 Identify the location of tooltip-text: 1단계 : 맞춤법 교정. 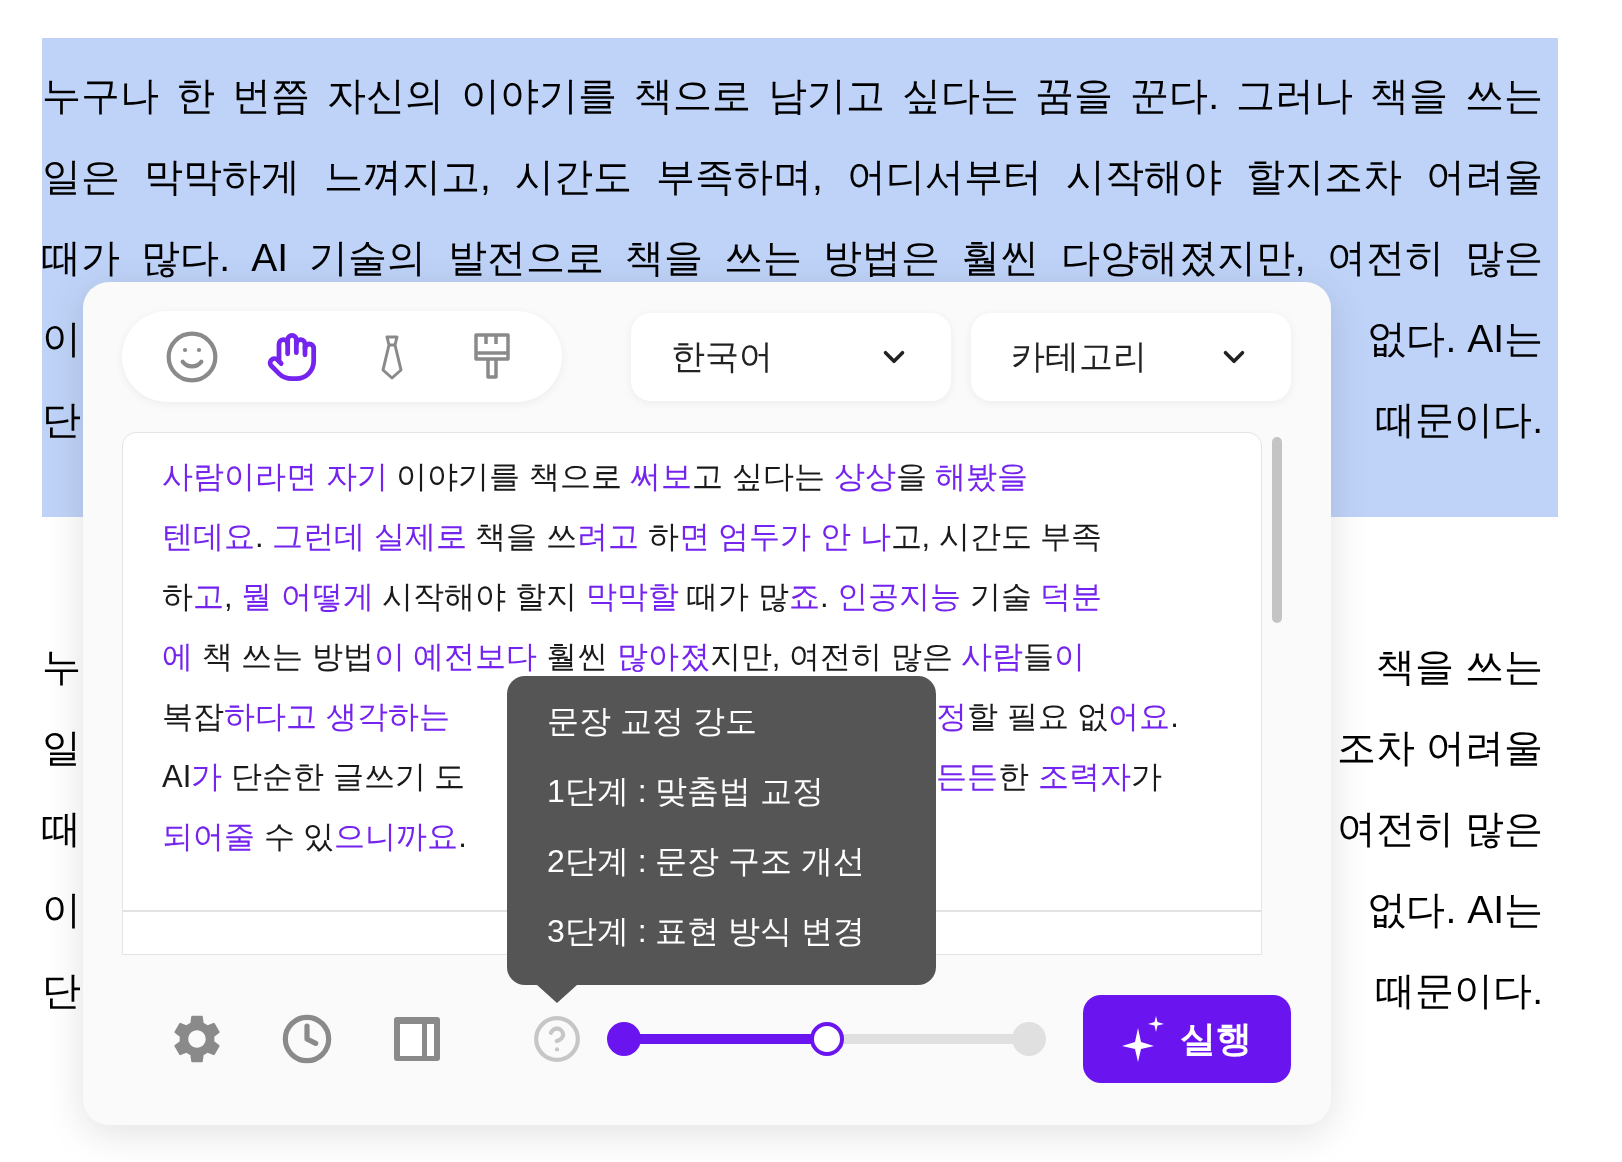
(686, 791).